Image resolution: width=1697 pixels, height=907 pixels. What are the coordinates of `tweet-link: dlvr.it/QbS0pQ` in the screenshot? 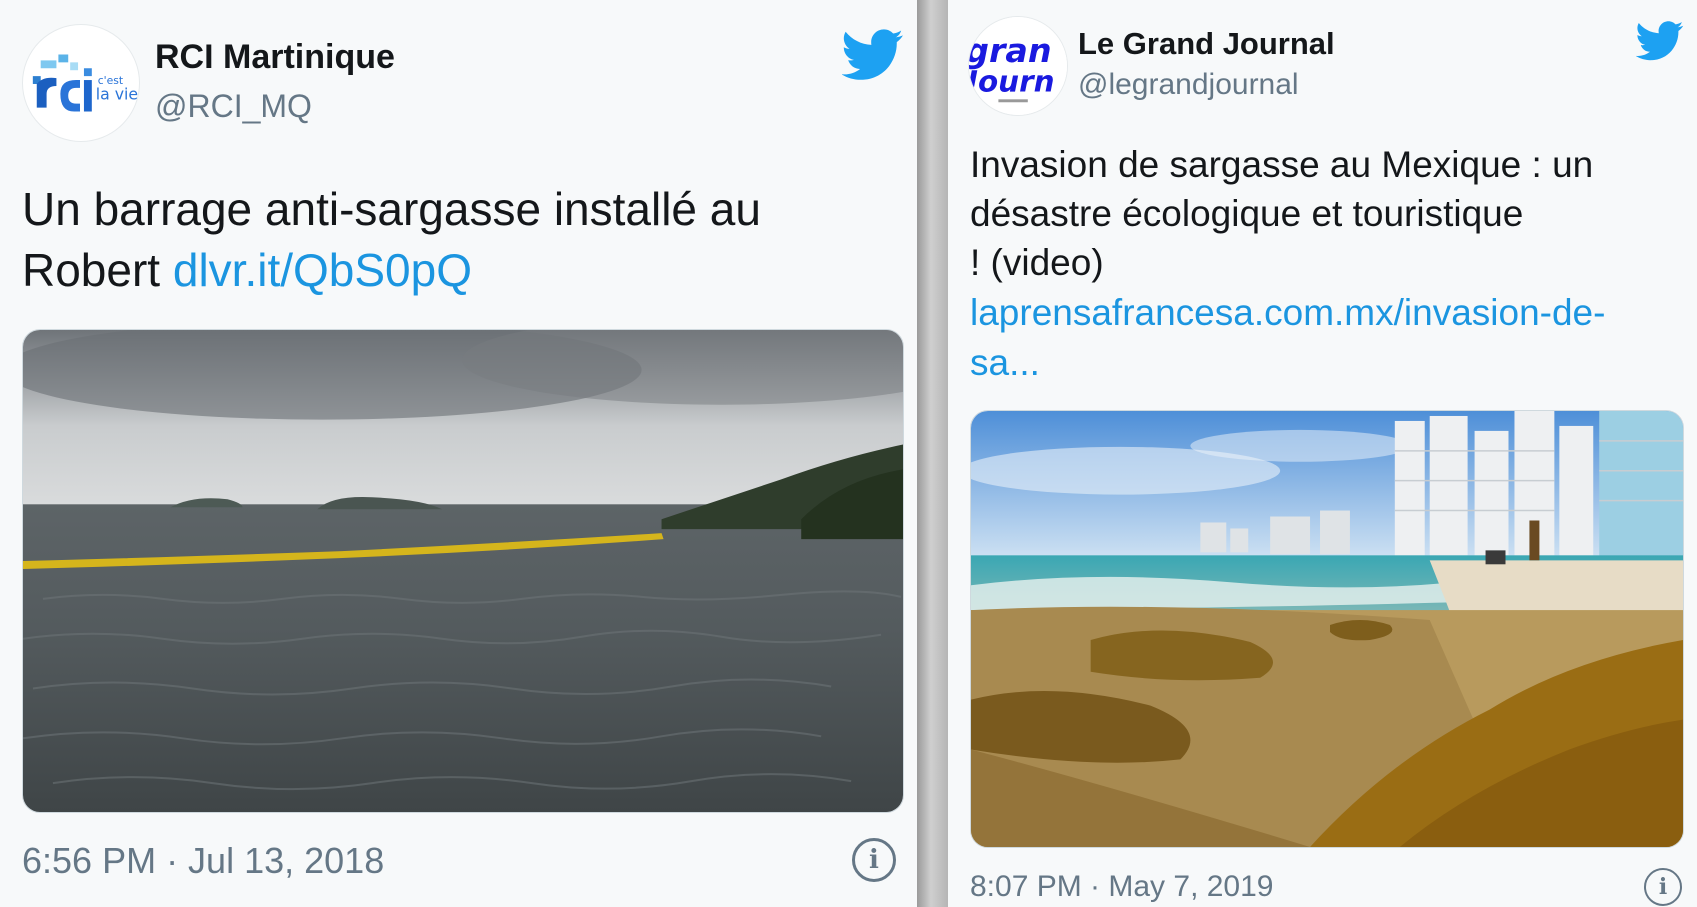 It's located at (322, 270).